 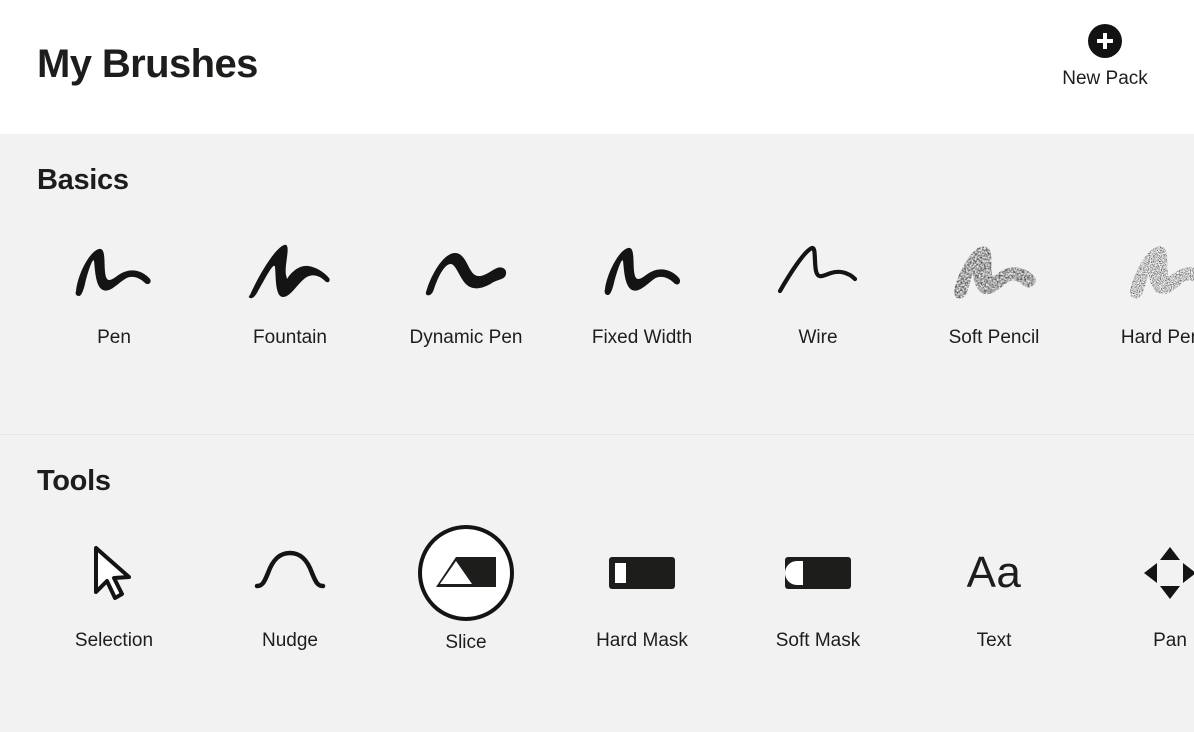 I want to click on brush-item-soft-pencil: Soft Pencil, so click(x=994, y=286).